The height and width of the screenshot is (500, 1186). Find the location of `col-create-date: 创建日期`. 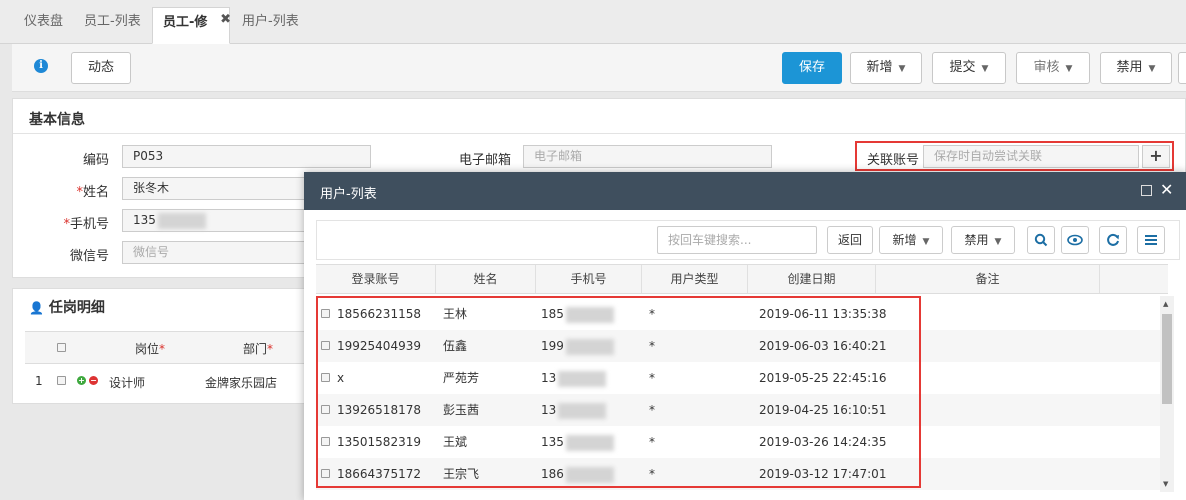

col-create-date: 创建日期 is located at coordinates (812, 279).